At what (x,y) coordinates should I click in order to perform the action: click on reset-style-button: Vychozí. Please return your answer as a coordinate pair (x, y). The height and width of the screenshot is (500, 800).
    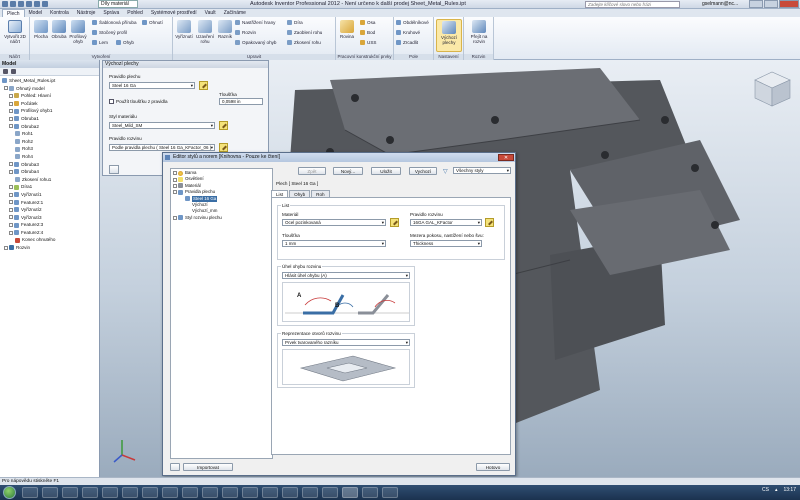
    Looking at the image, I should click on (423, 171).